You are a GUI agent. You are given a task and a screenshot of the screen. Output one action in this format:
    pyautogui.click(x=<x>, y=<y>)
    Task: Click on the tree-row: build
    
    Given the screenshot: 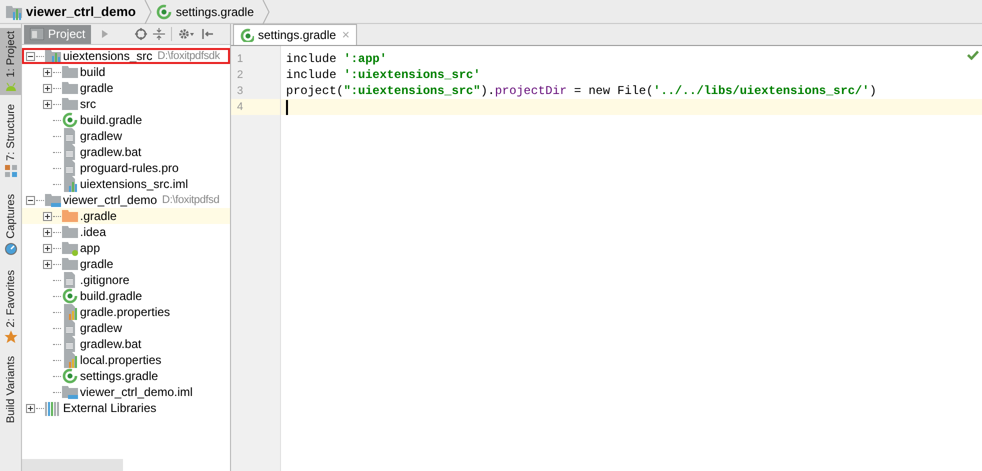 What is the action you would take?
    pyautogui.click(x=126, y=72)
    